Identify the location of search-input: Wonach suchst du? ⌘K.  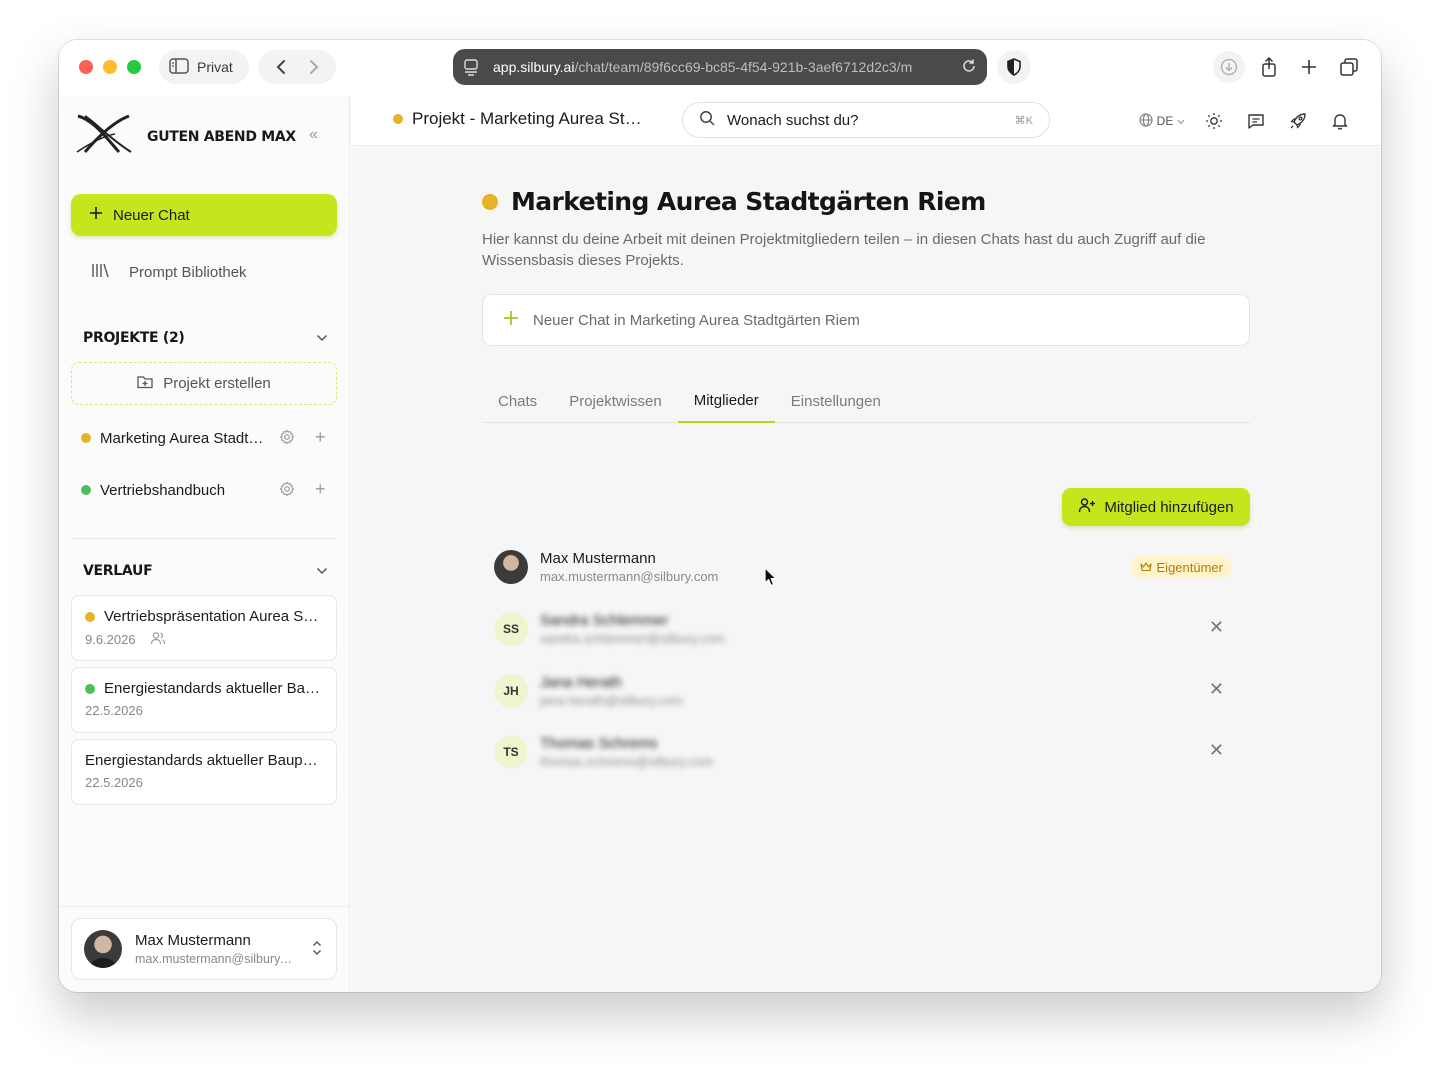
(866, 120).